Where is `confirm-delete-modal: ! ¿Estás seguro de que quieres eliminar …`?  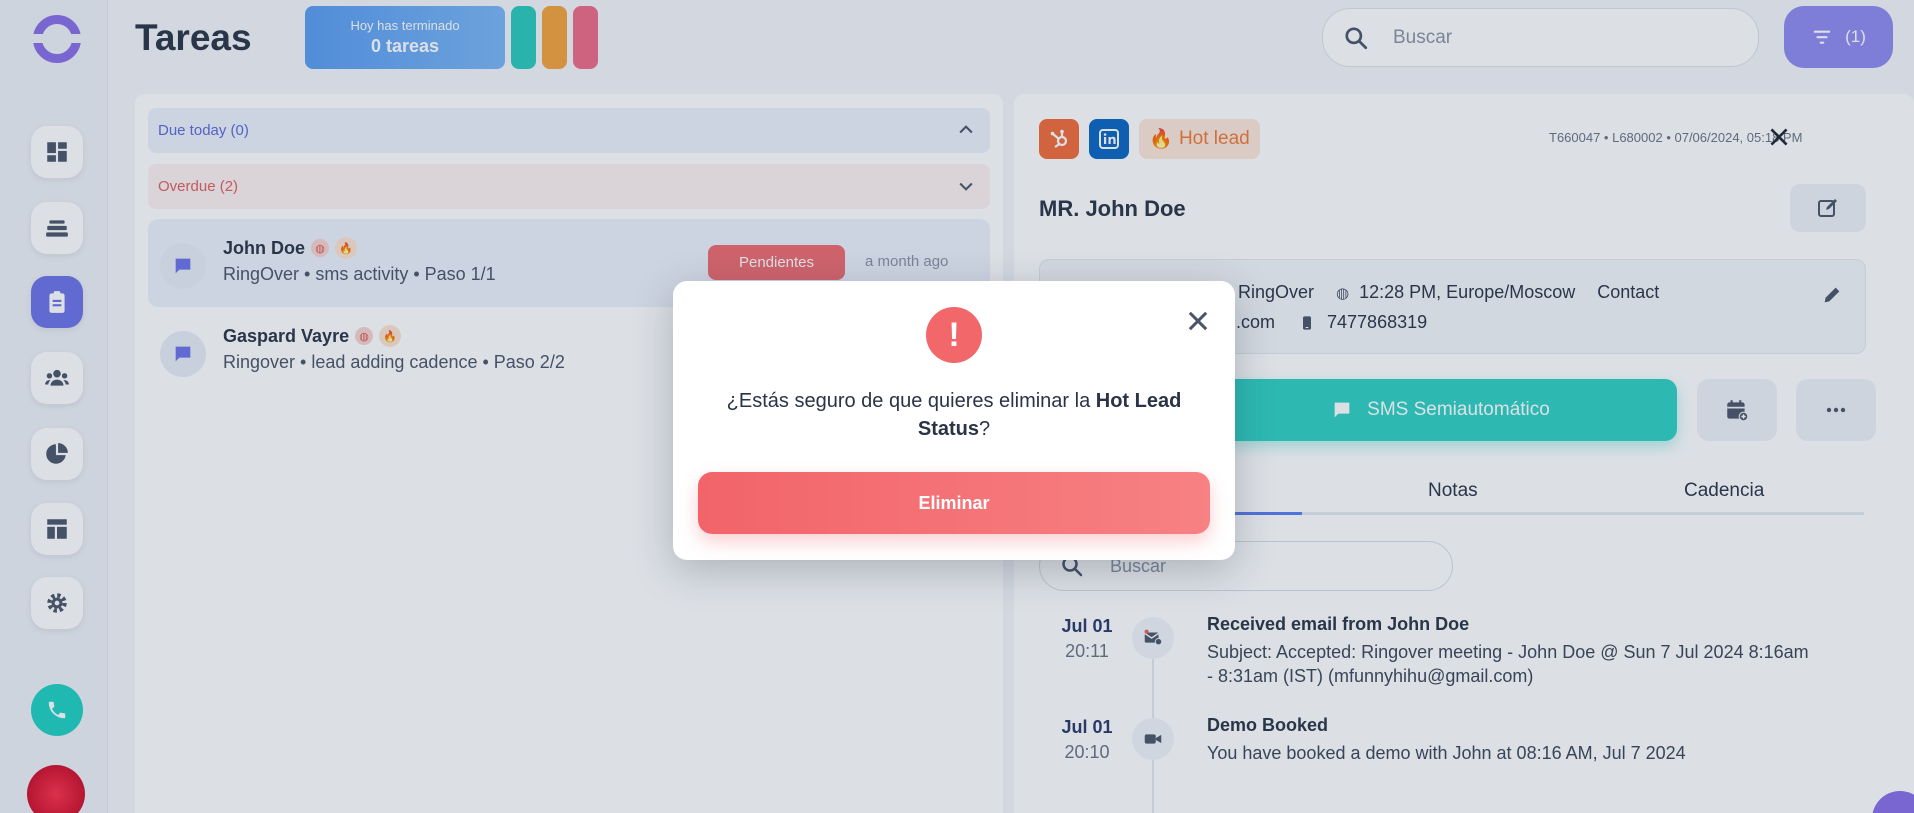
confirm-delete-modal: ! ¿Estás seguro de que quieres eliminar … is located at coordinates (954, 420).